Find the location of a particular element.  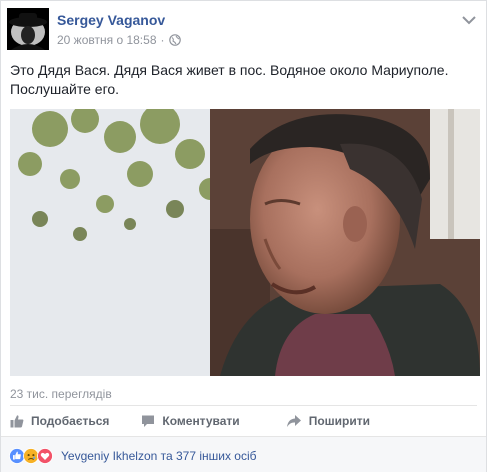

love-reaction-icon is located at coordinates (45, 456).